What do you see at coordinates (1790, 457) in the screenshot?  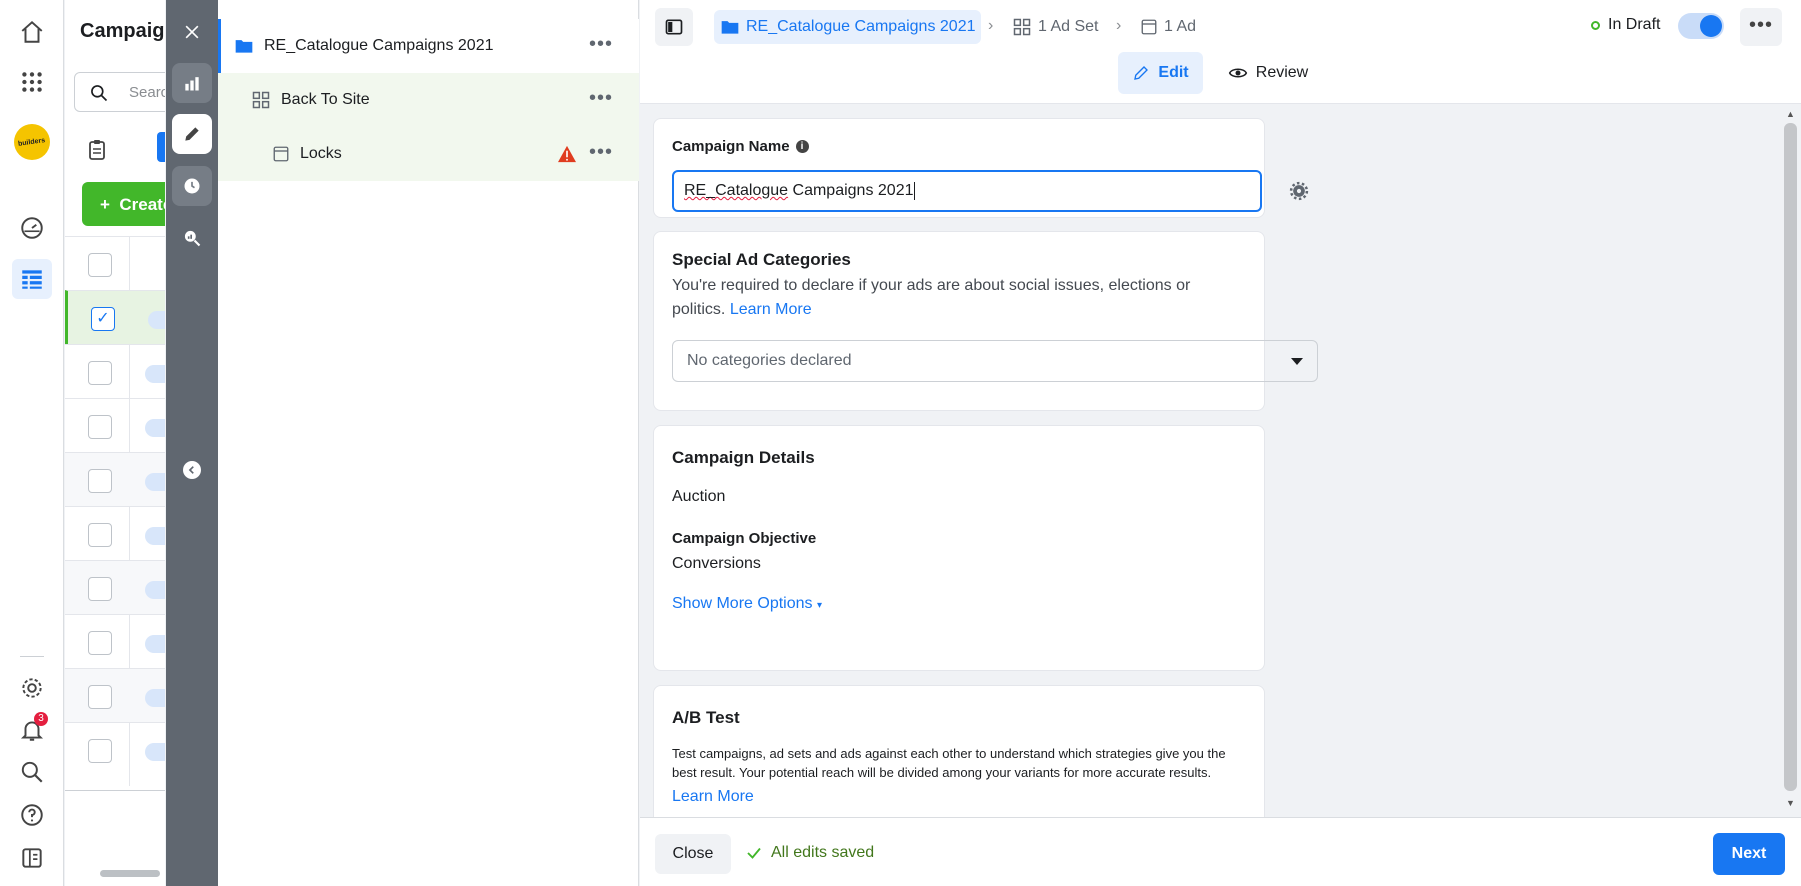 I see `scrollbar-thumb` at bounding box center [1790, 457].